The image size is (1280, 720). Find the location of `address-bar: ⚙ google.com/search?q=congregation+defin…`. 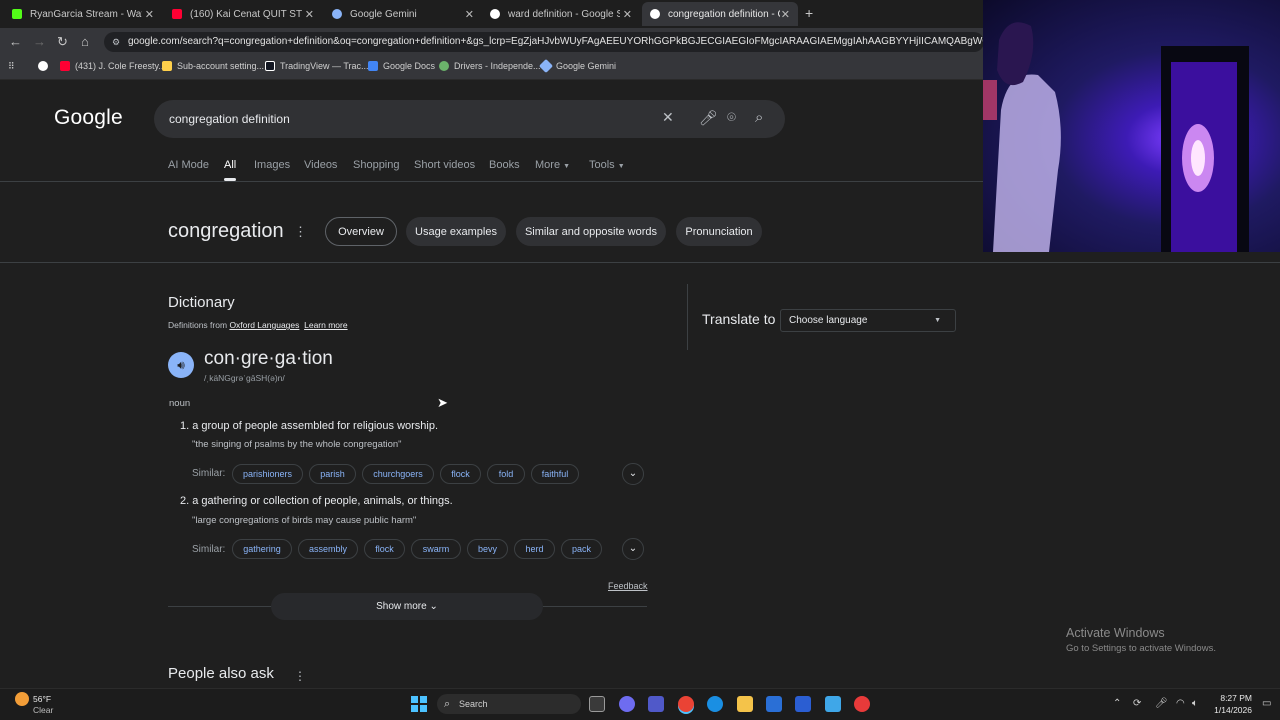

address-bar: ⚙ google.com/search?q=congregation+defin… is located at coordinates (544, 42).